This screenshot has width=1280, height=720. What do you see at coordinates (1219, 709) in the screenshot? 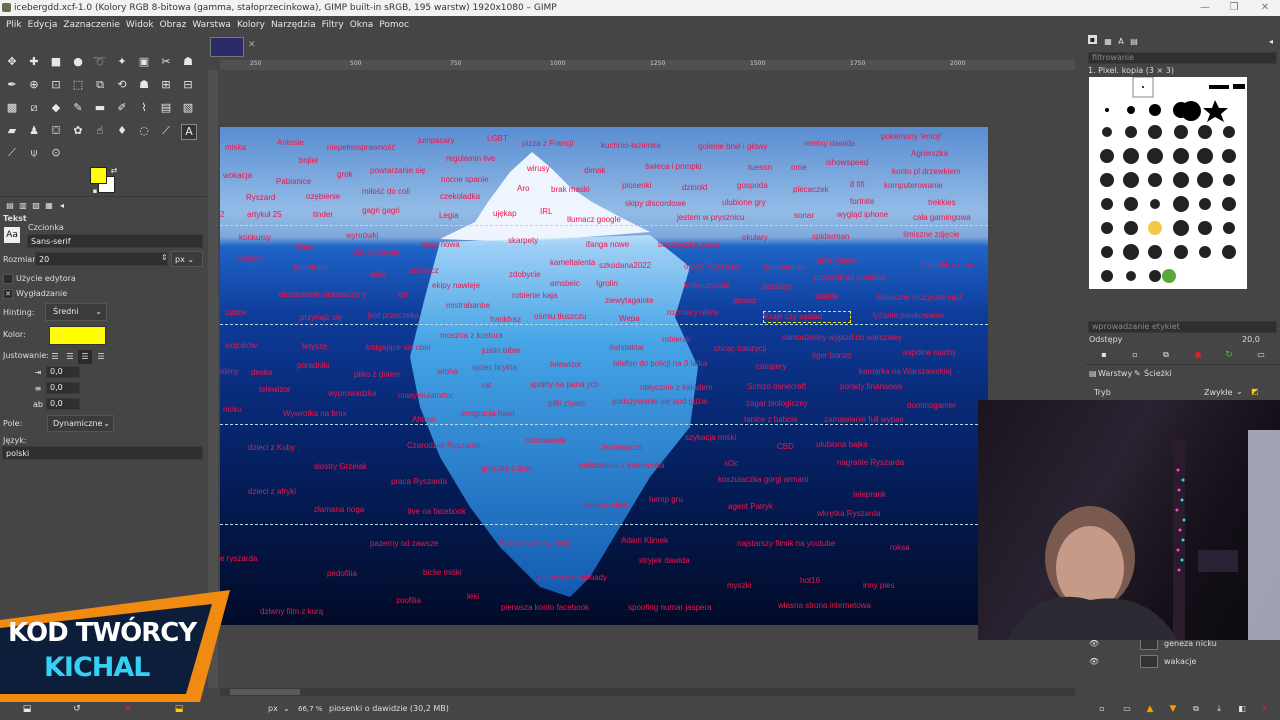
I see `merge-layer-icon: ⤓` at bounding box center [1219, 709].